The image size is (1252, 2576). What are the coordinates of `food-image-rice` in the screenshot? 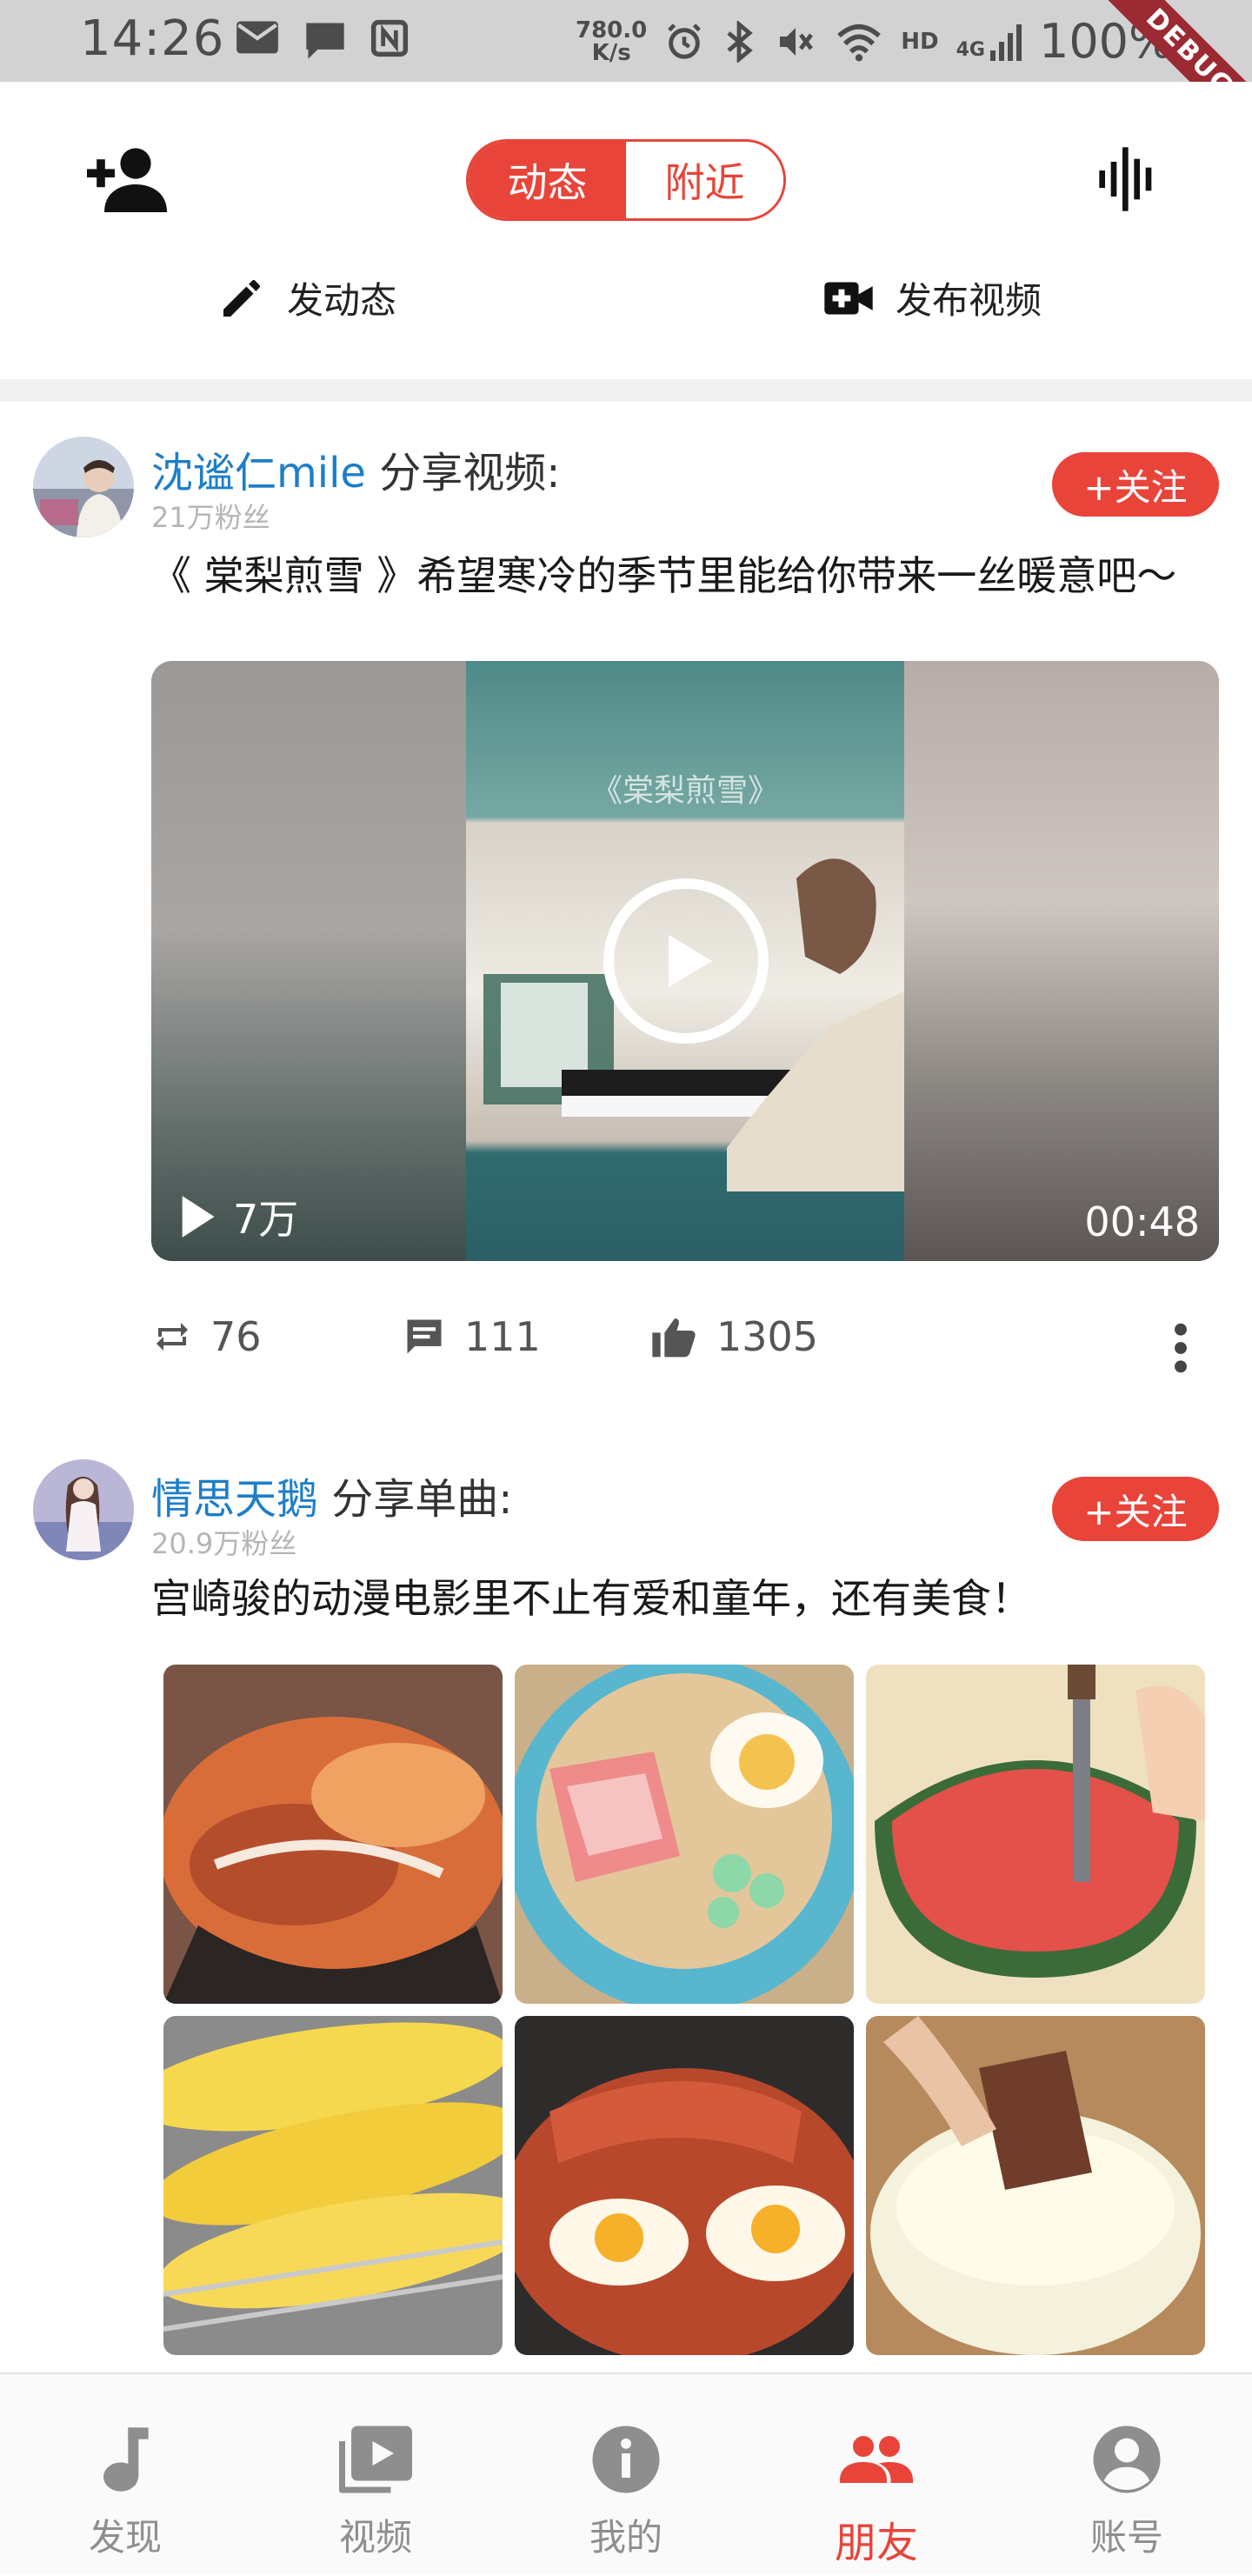 It's located at (1035, 2185).